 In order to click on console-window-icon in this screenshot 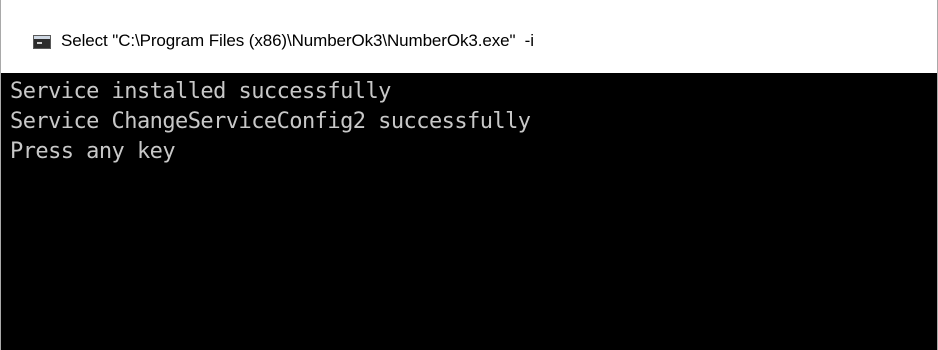, I will do `click(42, 42)`.